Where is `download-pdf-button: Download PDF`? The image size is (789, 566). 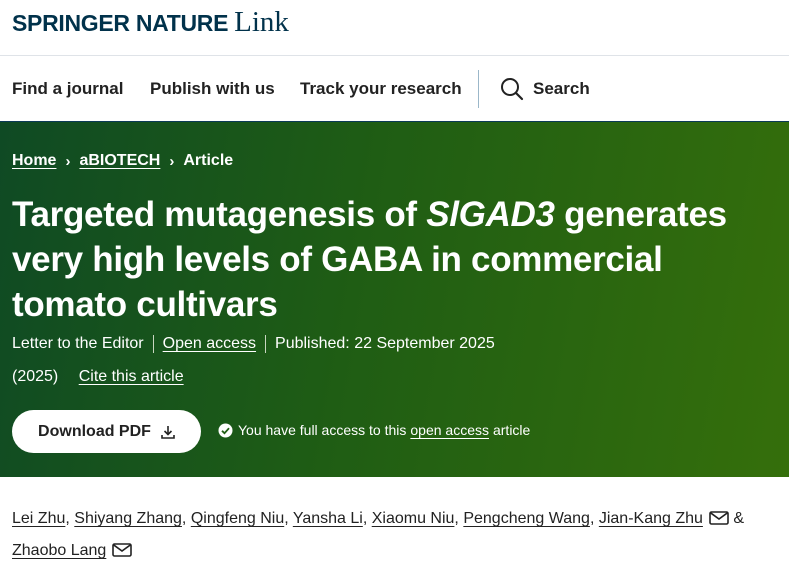 download-pdf-button: Download PDF is located at coordinates (106, 431).